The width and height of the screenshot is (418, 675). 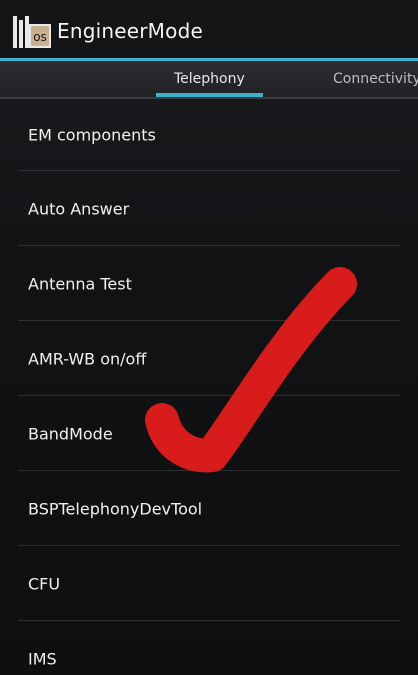 I want to click on list-item-label: BandMode, so click(x=70, y=433).